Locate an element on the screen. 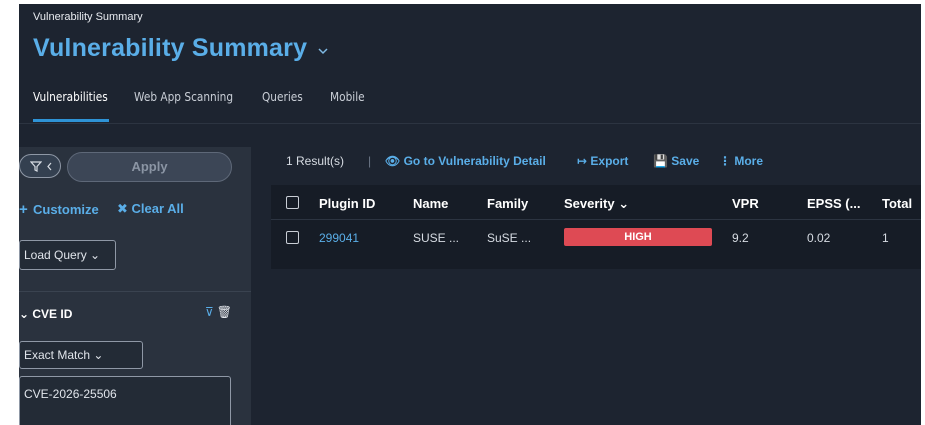 This screenshot has height=425, width=925. row-checkbox is located at coordinates (292, 237).